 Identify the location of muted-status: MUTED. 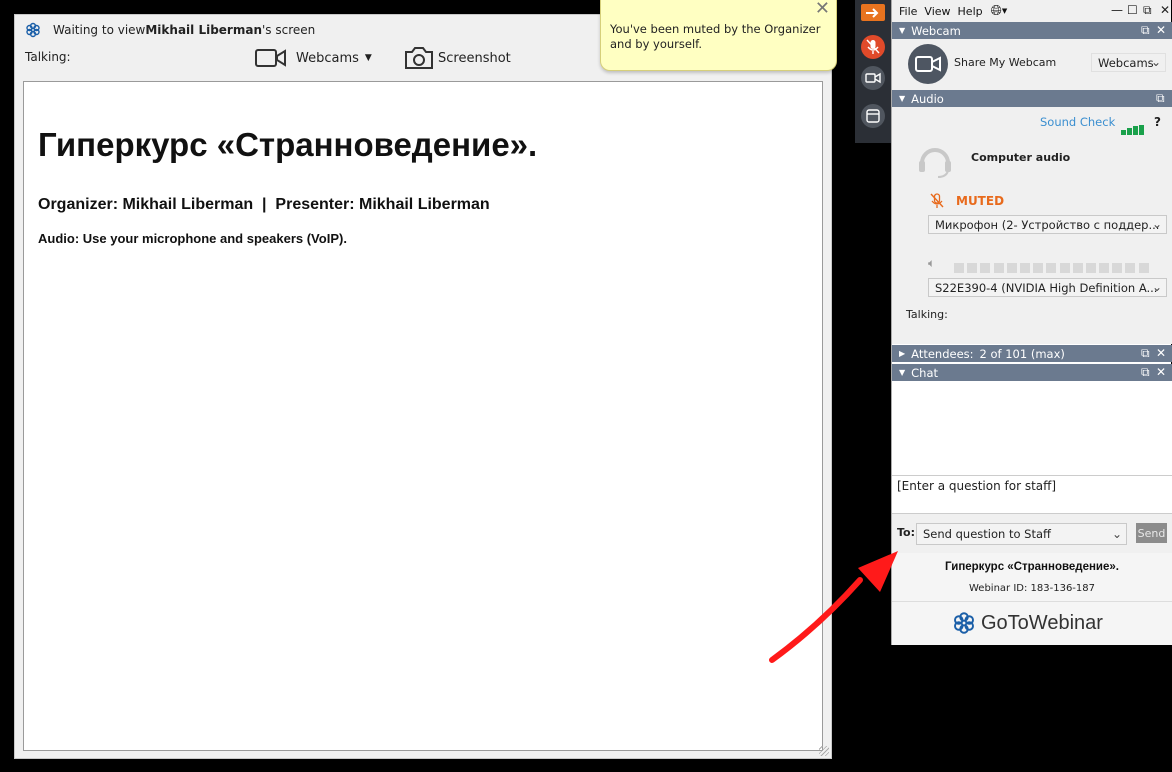
(980, 201).